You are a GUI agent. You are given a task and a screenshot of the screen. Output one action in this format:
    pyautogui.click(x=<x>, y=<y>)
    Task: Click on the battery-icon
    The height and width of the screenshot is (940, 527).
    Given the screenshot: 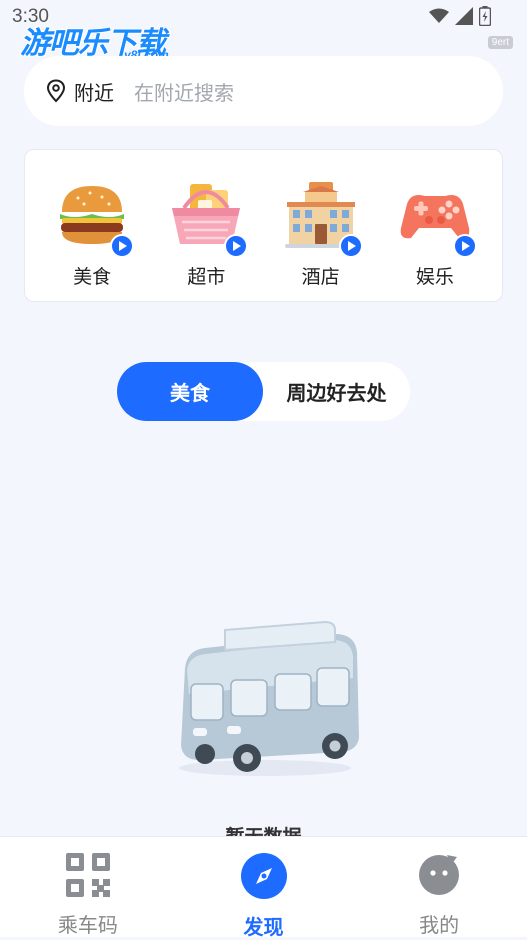 What is the action you would take?
    pyautogui.click(x=485, y=16)
    